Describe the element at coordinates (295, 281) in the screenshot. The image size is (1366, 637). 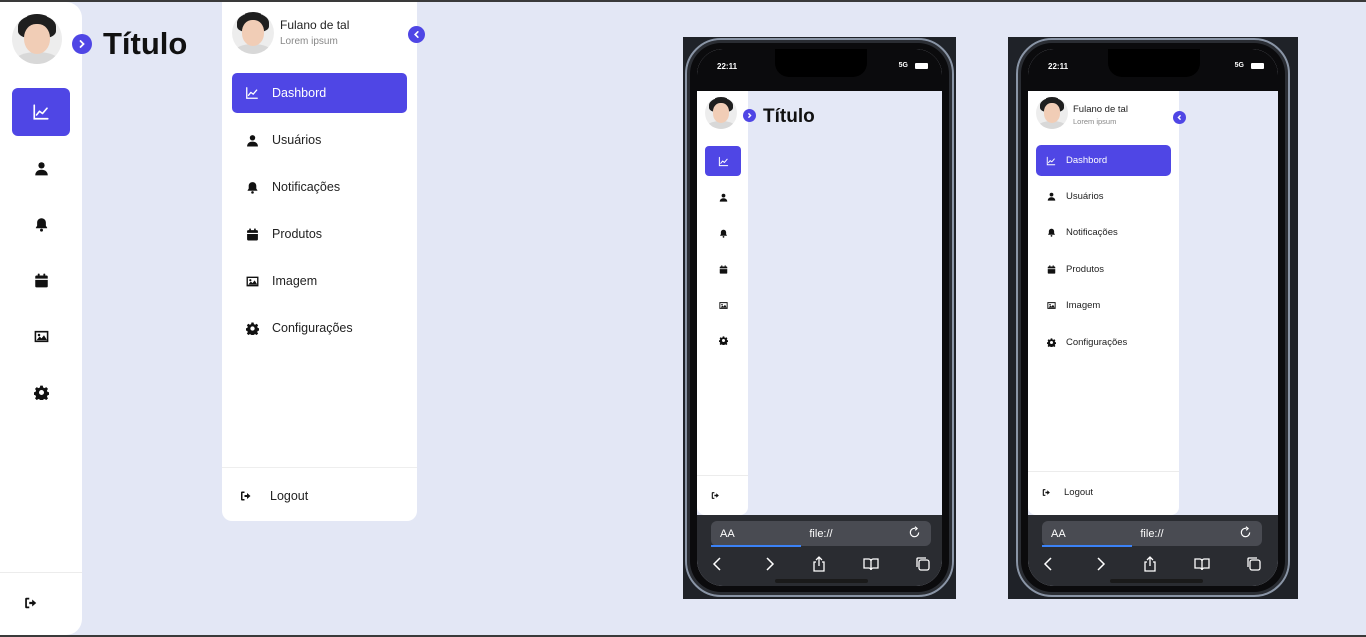
I see `menu-item-label: Imagem` at that location.